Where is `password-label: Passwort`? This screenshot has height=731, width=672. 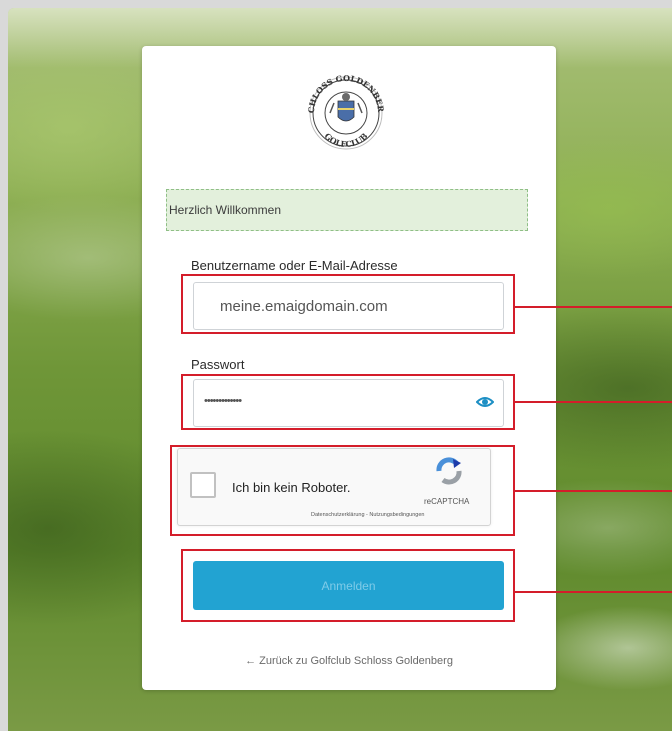
password-label: Passwort is located at coordinates (218, 364).